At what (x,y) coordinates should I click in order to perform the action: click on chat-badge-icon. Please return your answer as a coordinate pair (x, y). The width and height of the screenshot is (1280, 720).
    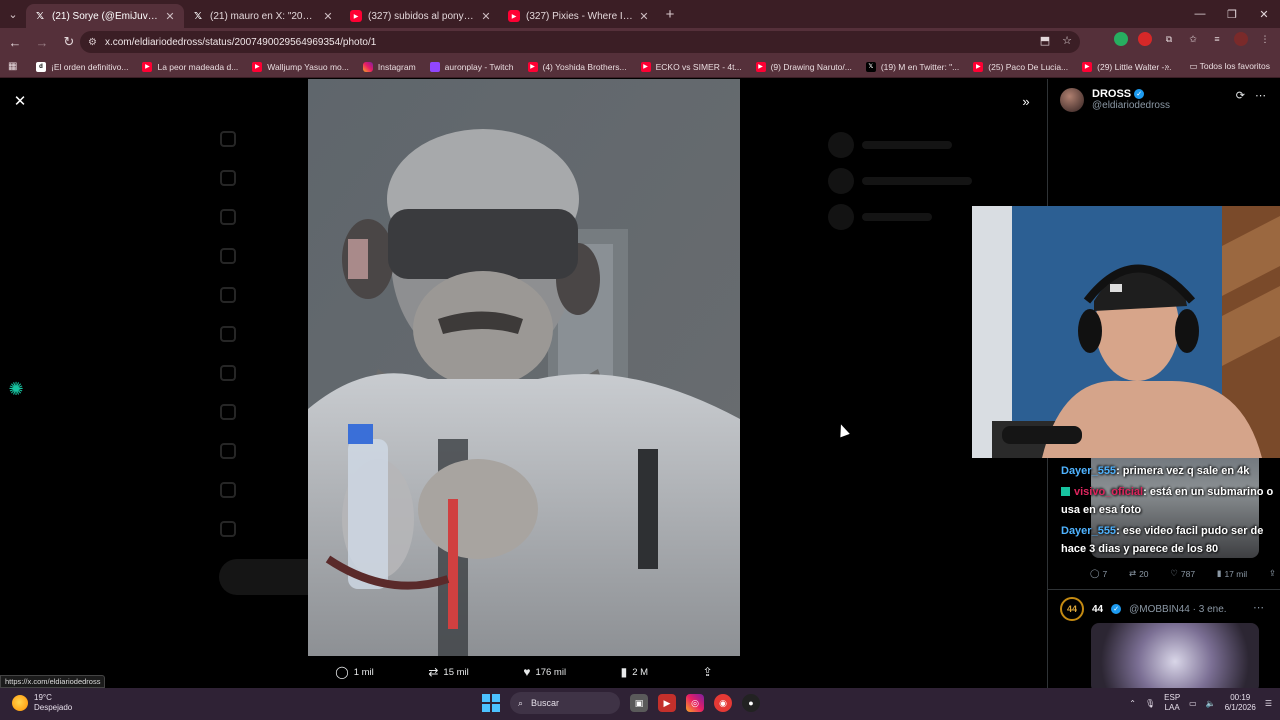
    Looking at the image, I should click on (1065, 491).